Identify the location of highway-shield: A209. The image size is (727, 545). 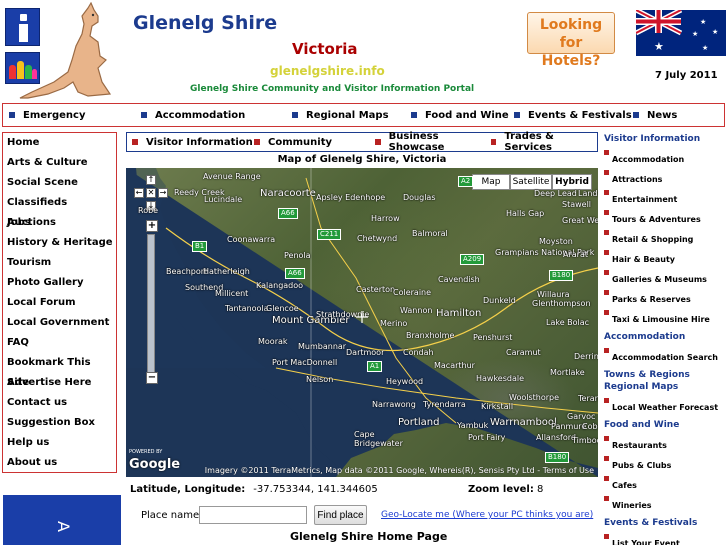
(472, 259).